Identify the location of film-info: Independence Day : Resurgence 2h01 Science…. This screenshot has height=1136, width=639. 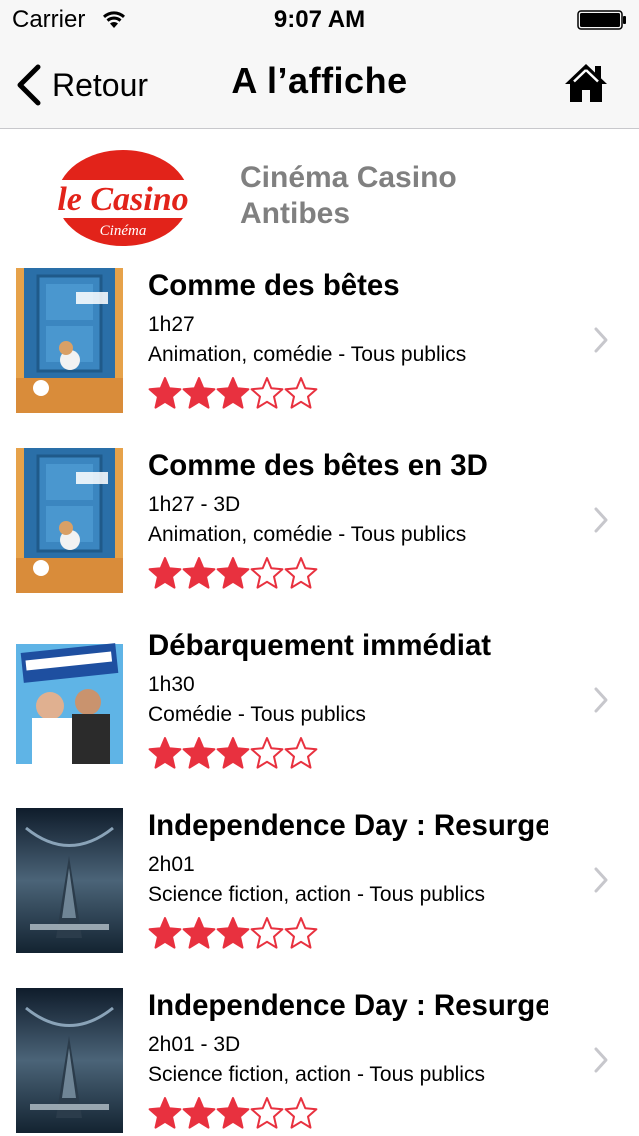
(348, 879).